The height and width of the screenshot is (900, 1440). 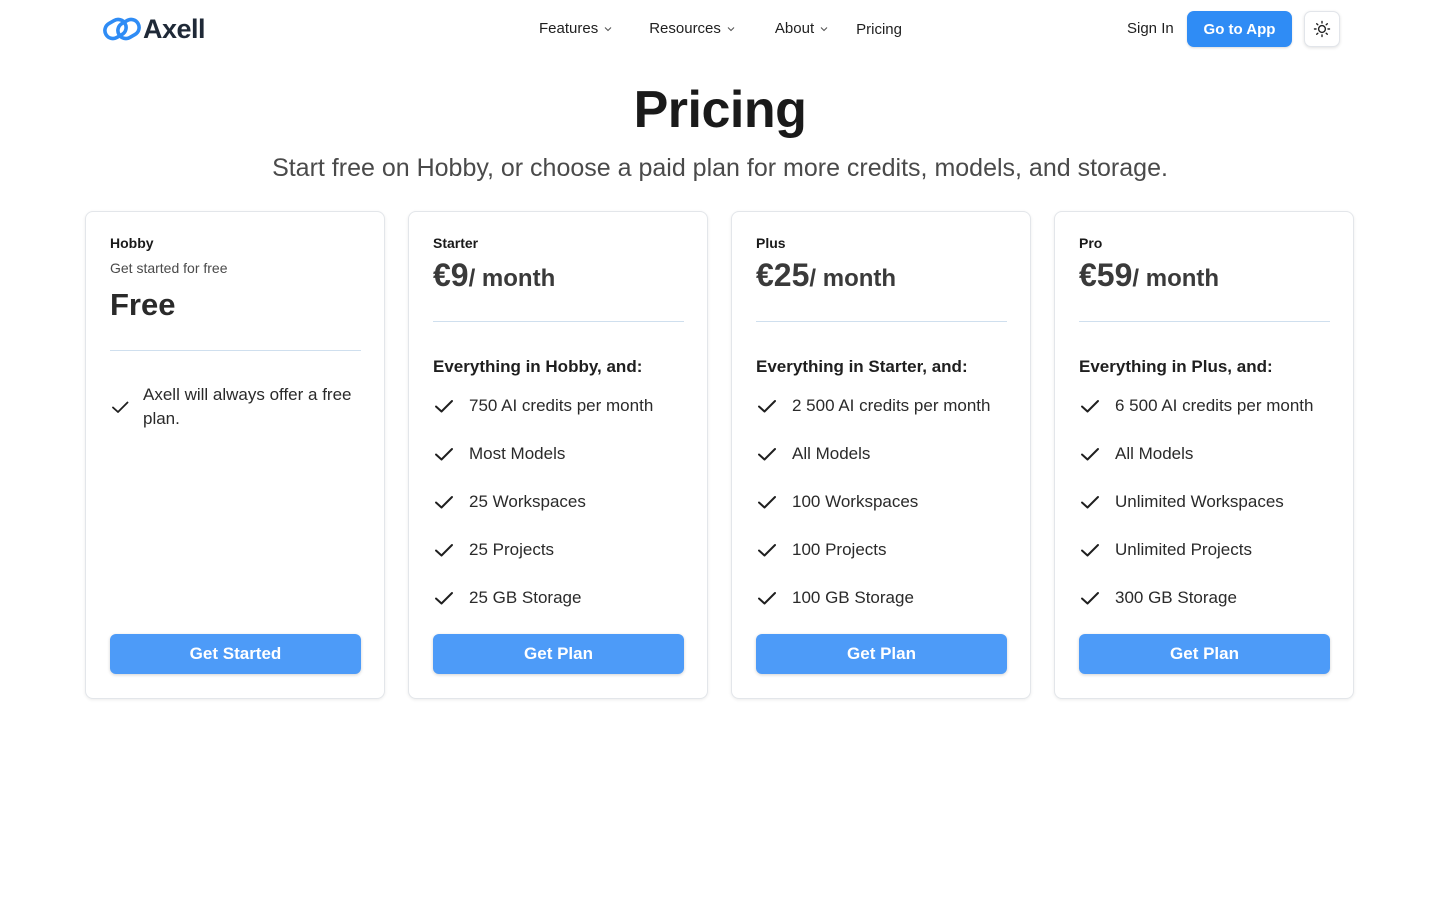 What do you see at coordinates (794, 28) in the screenshot?
I see `nav-about-label: About` at bounding box center [794, 28].